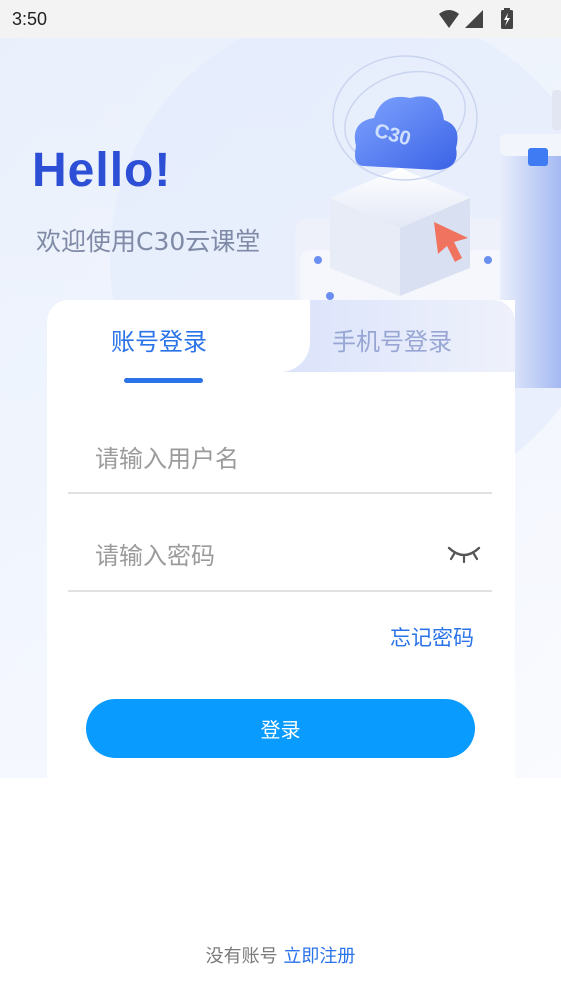  I want to click on status-icons, so click(476, 18).